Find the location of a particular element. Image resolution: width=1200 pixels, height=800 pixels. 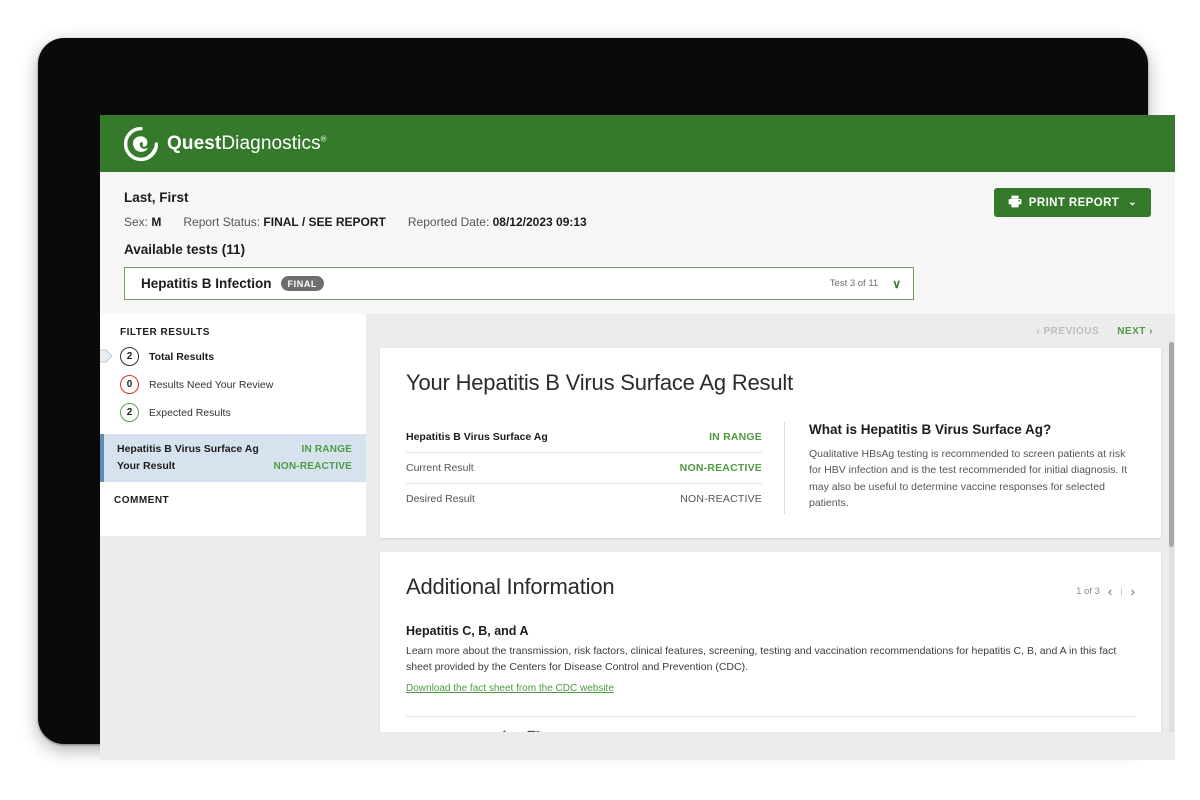

filter-item-need-review: 0 Results Need Your Review is located at coordinates (233, 384).